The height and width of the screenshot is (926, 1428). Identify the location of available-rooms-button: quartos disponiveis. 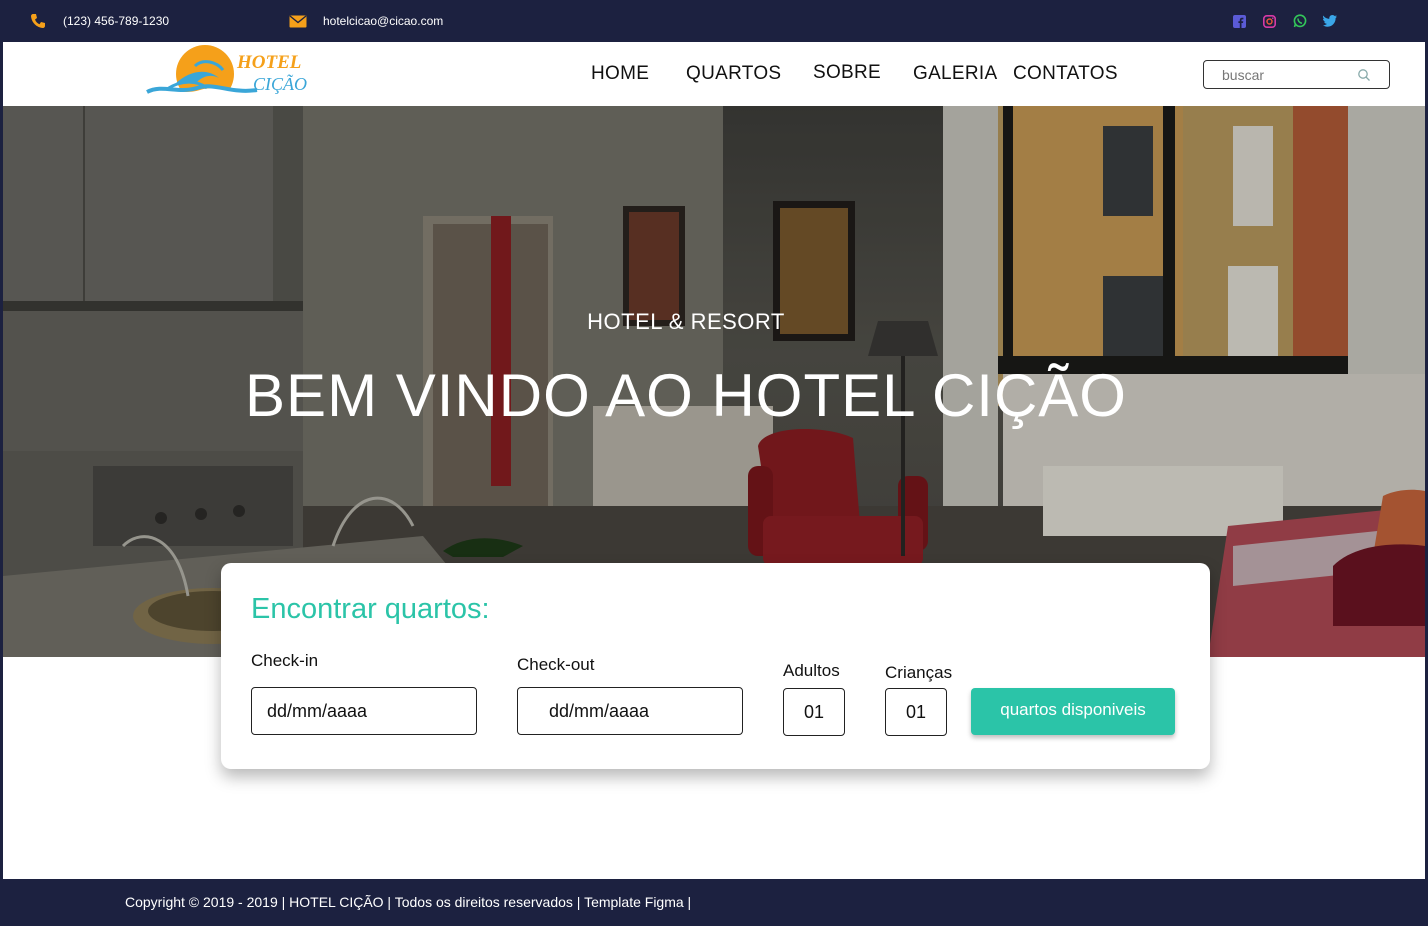
(1073, 711).